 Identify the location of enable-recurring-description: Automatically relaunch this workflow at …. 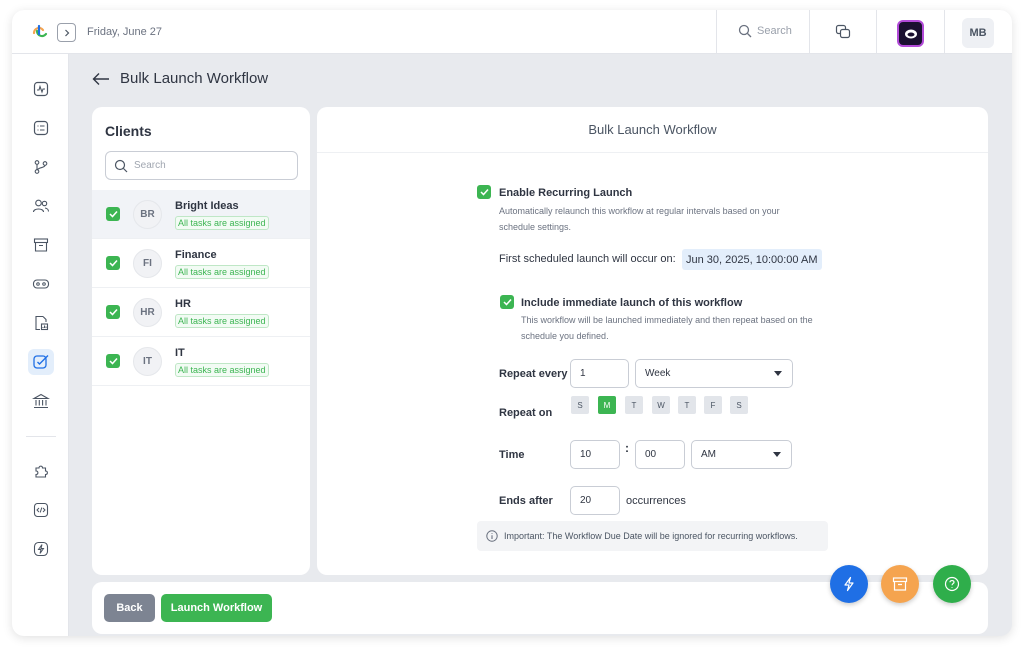
(639, 219).